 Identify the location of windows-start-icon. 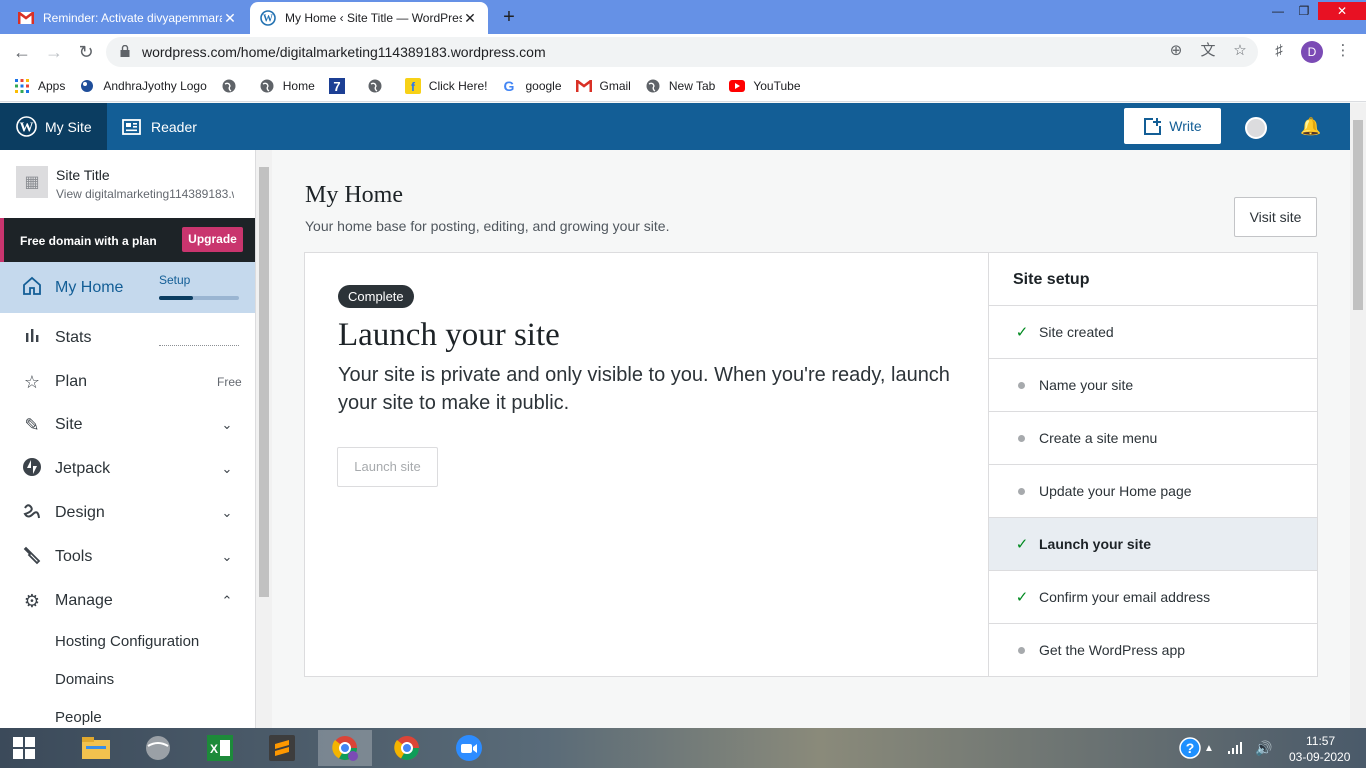
(24, 748).